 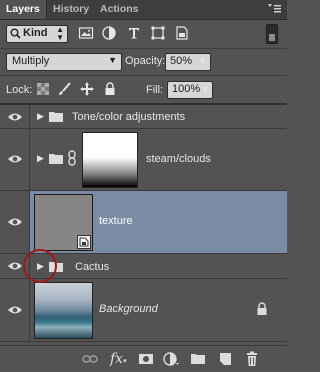 What do you see at coordinates (252, 359) in the screenshot?
I see `trash-icon` at bounding box center [252, 359].